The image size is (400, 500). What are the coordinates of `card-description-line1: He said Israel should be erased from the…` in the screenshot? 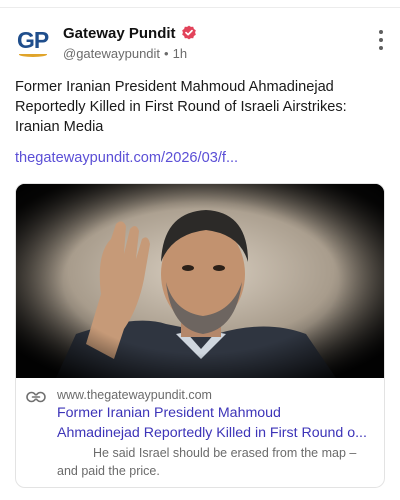 It's located at (225, 453).